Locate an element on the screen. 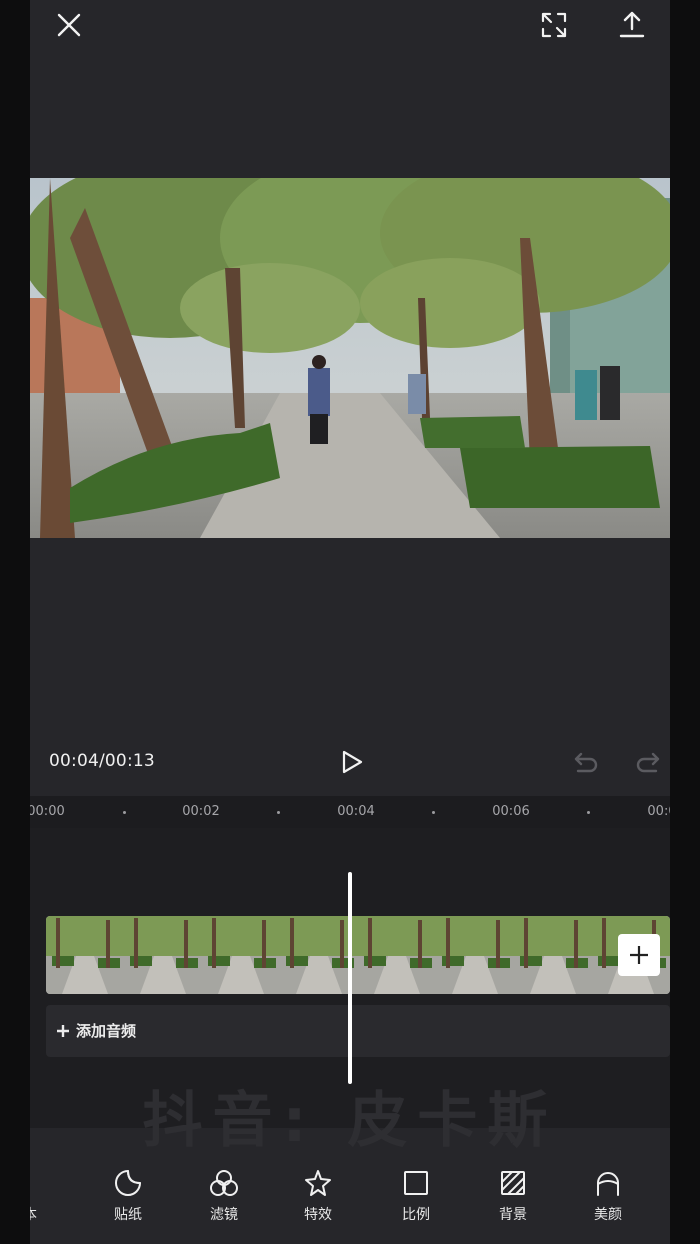 This screenshot has width=700, height=1244. tool-text: 本 is located at coordinates (46, 1196).